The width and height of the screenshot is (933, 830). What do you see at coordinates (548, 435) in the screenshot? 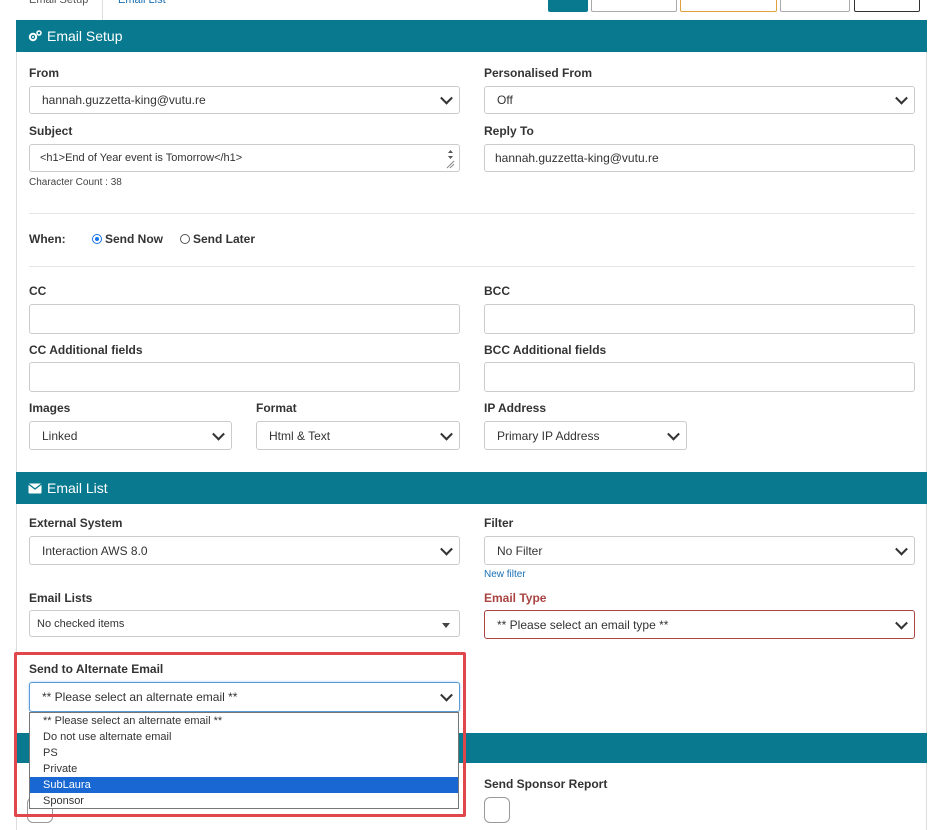
I see `ip-address-value: Primary IP Address` at bounding box center [548, 435].